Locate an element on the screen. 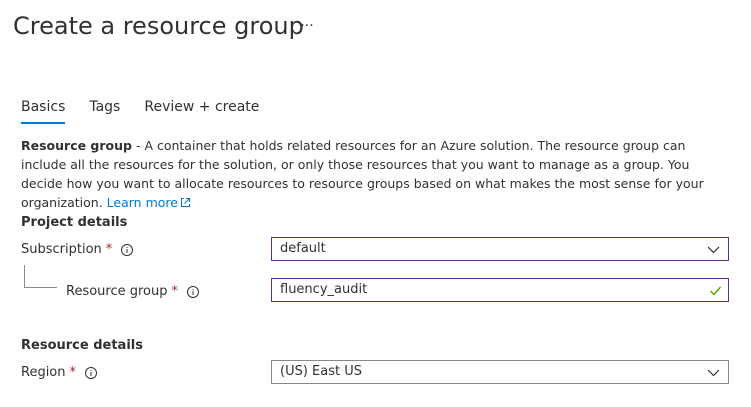 This screenshot has height=407, width=751. tab-basics: Basics is located at coordinates (43, 111).